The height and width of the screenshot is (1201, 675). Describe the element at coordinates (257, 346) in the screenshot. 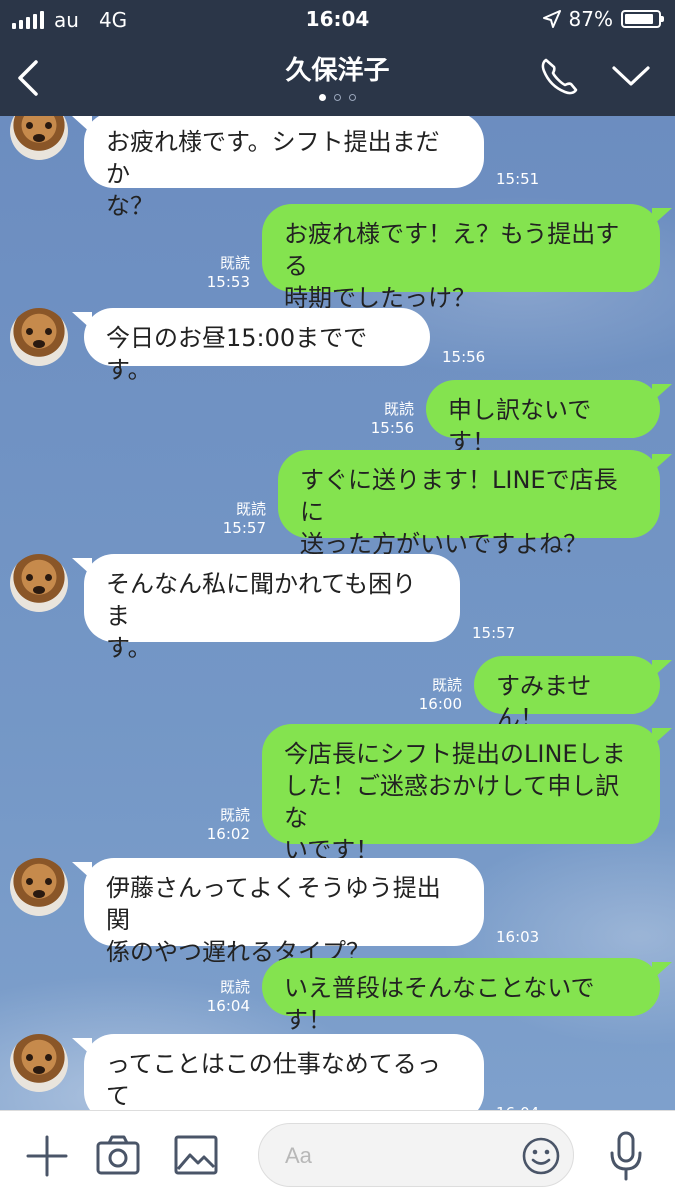

I see `incoming-message-bubble: 今日のお昼15:00までです。` at that location.